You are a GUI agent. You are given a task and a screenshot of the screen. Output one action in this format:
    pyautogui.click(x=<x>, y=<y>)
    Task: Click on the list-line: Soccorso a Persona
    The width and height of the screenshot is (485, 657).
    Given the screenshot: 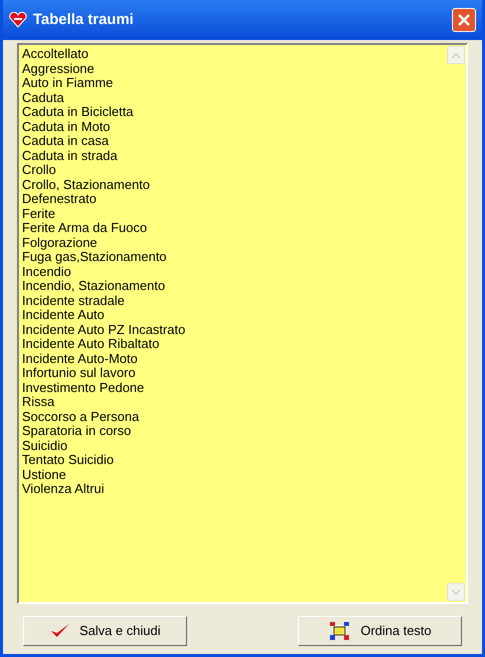 What is the action you would take?
    pyautogui.click(x=81, y=417)
    